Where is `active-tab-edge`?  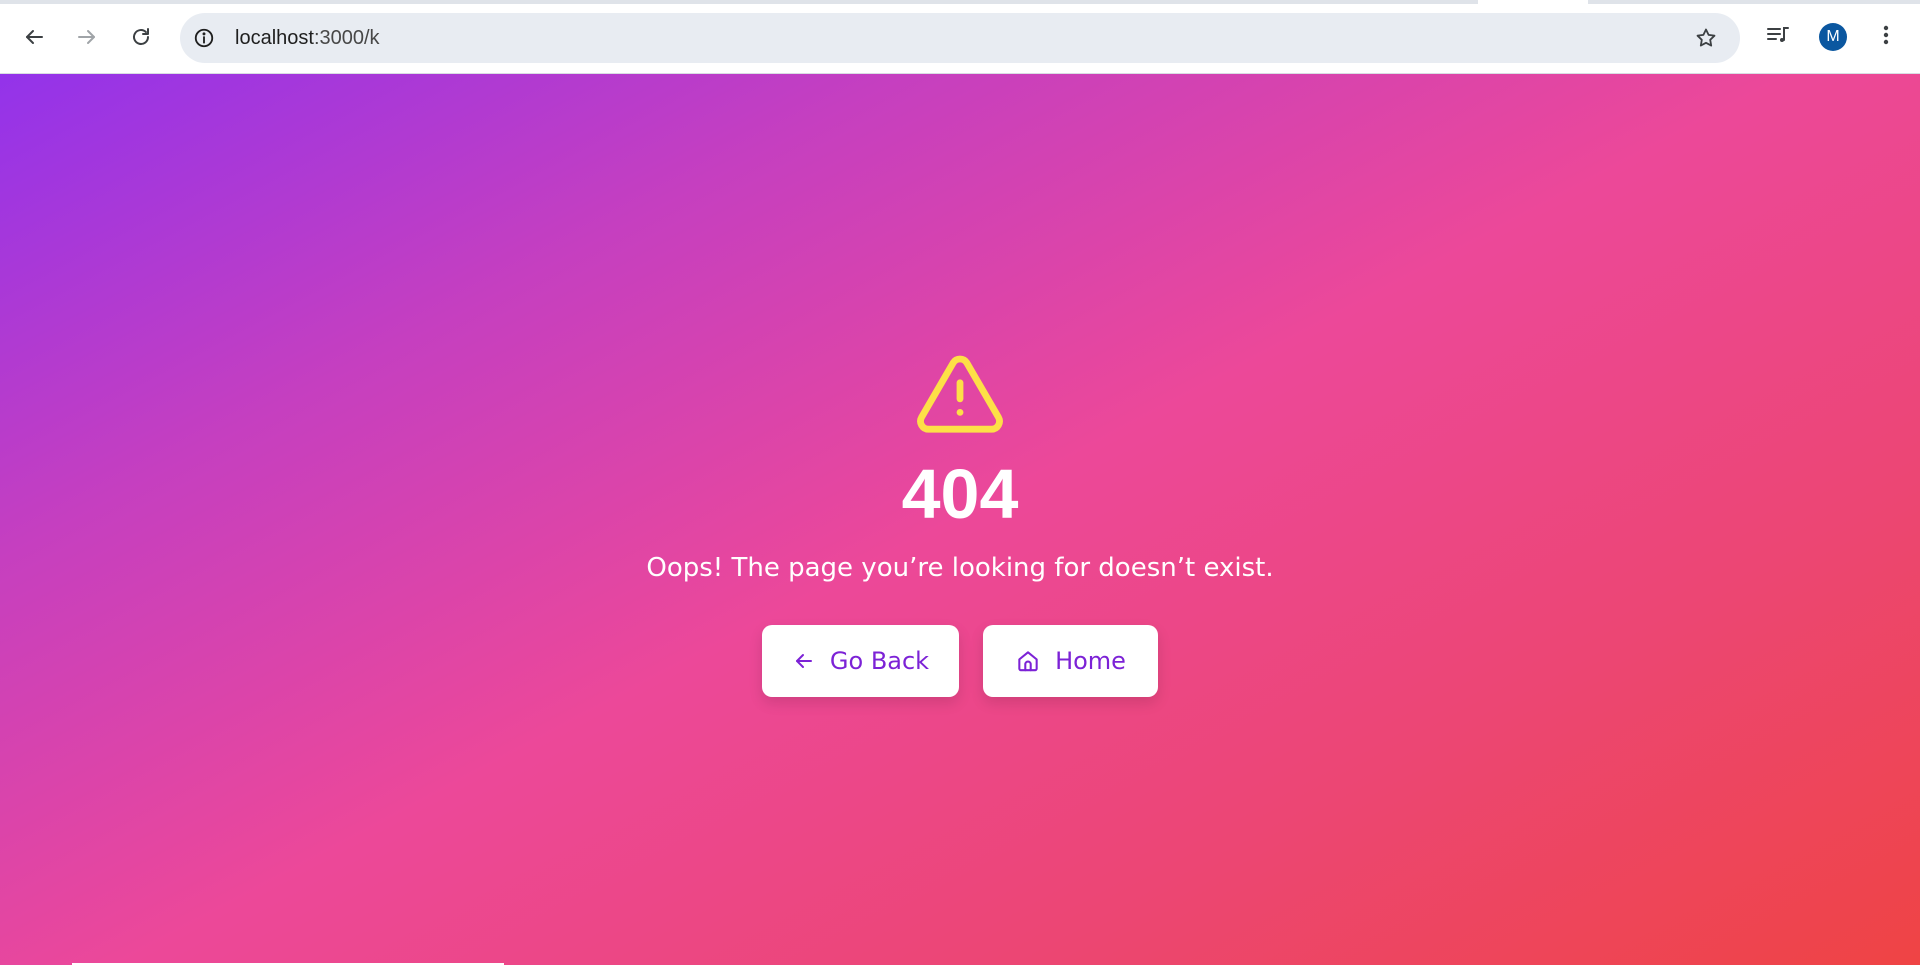
active-tab-edge is located at coordinates (1533, 2).